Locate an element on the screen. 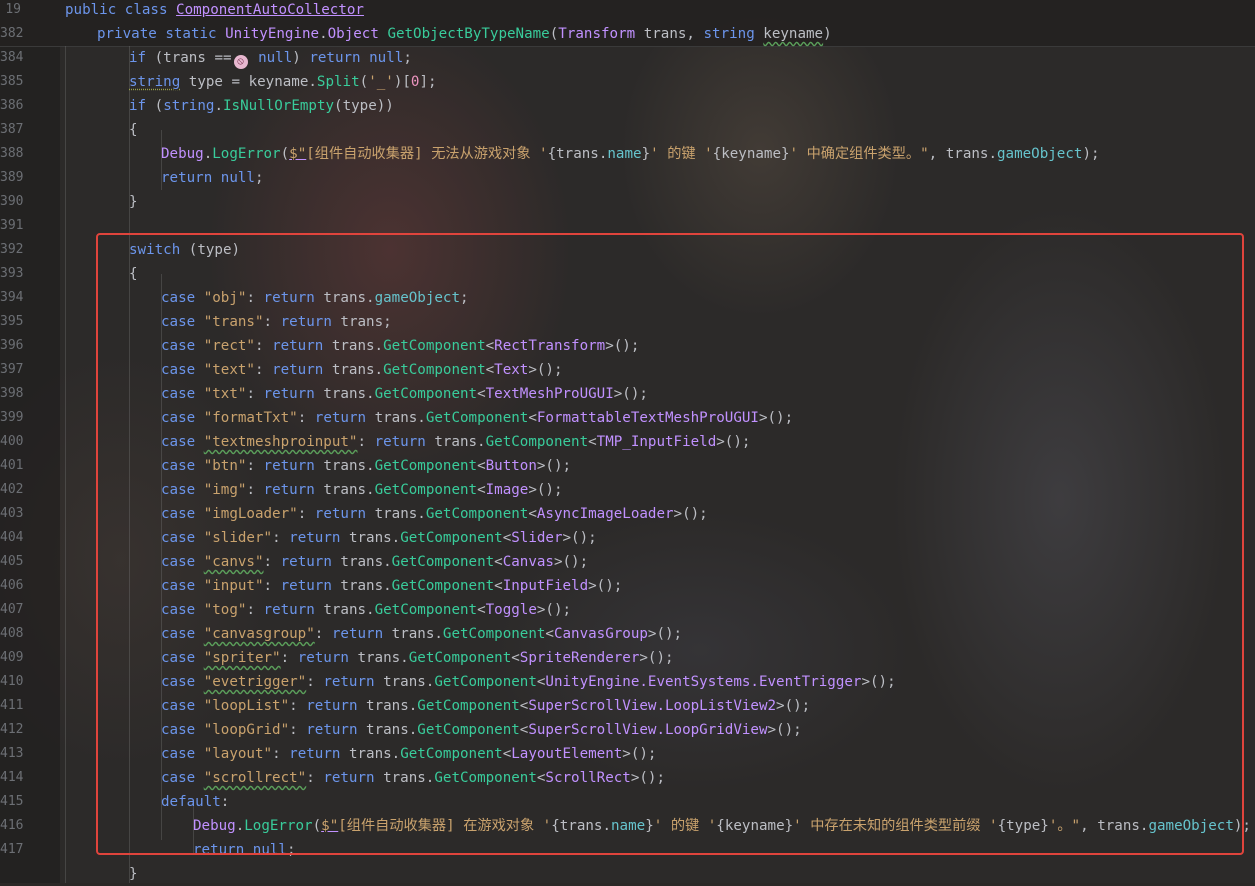 This screenshot has height=886, width=1255. code-token: )[ is located at coordinates (402, 82).